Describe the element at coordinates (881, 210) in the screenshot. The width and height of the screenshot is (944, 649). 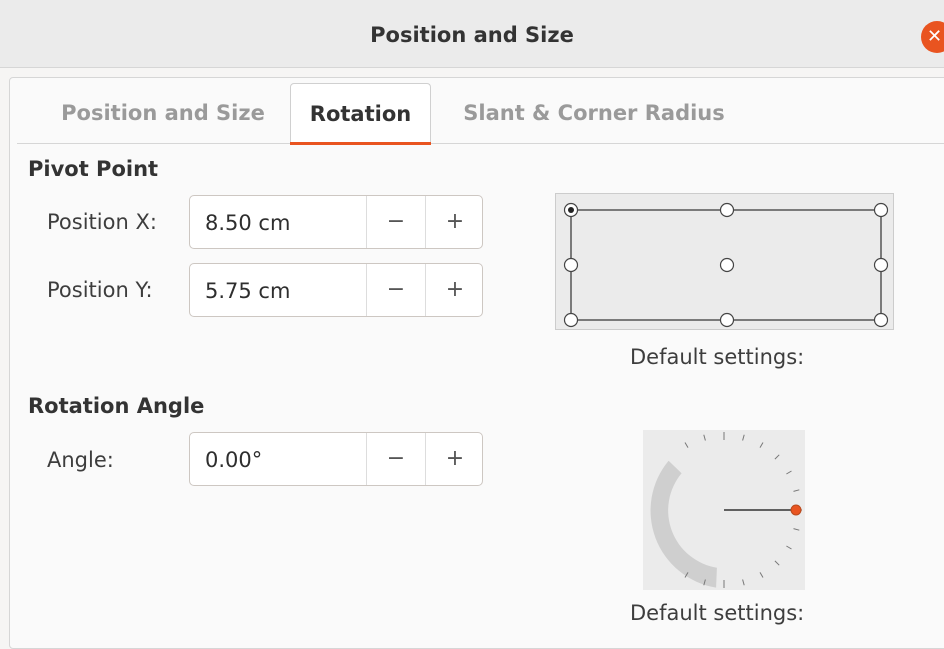
I see `pivot-point-top-right` at that location.